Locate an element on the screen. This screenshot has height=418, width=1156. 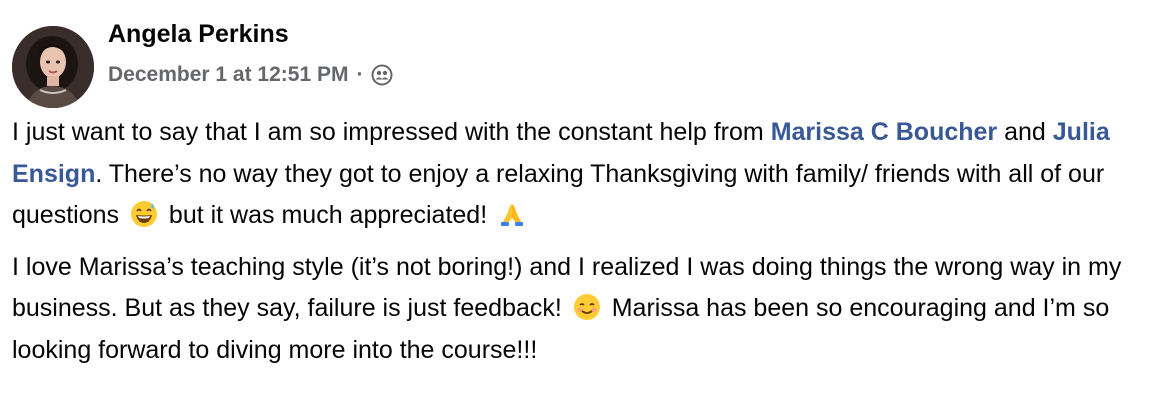
friends-icon is located at coordinates (382, 75).